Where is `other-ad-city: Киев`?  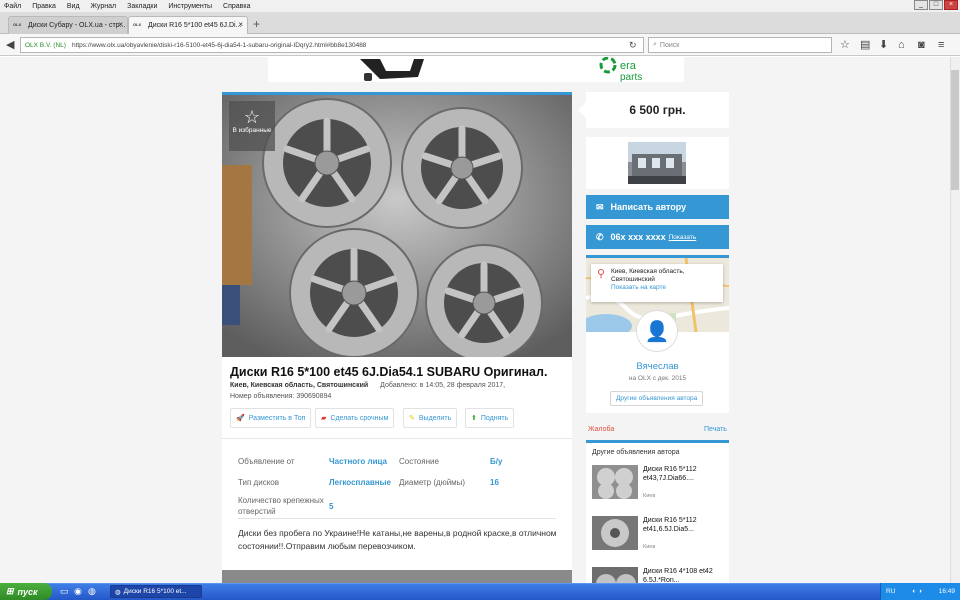
other-ad-city: Киев is located at coordinates (649, 496).